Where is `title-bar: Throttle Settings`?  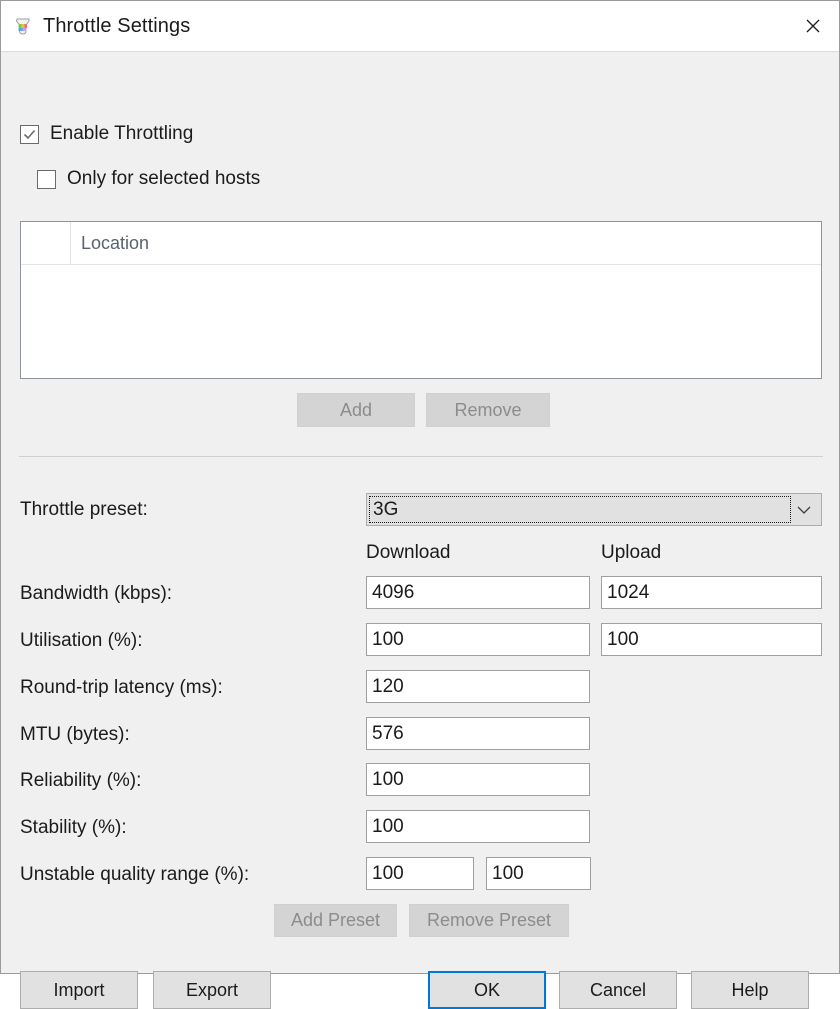
title-bar: Throttle Settings is located at coordinates (420, 26).